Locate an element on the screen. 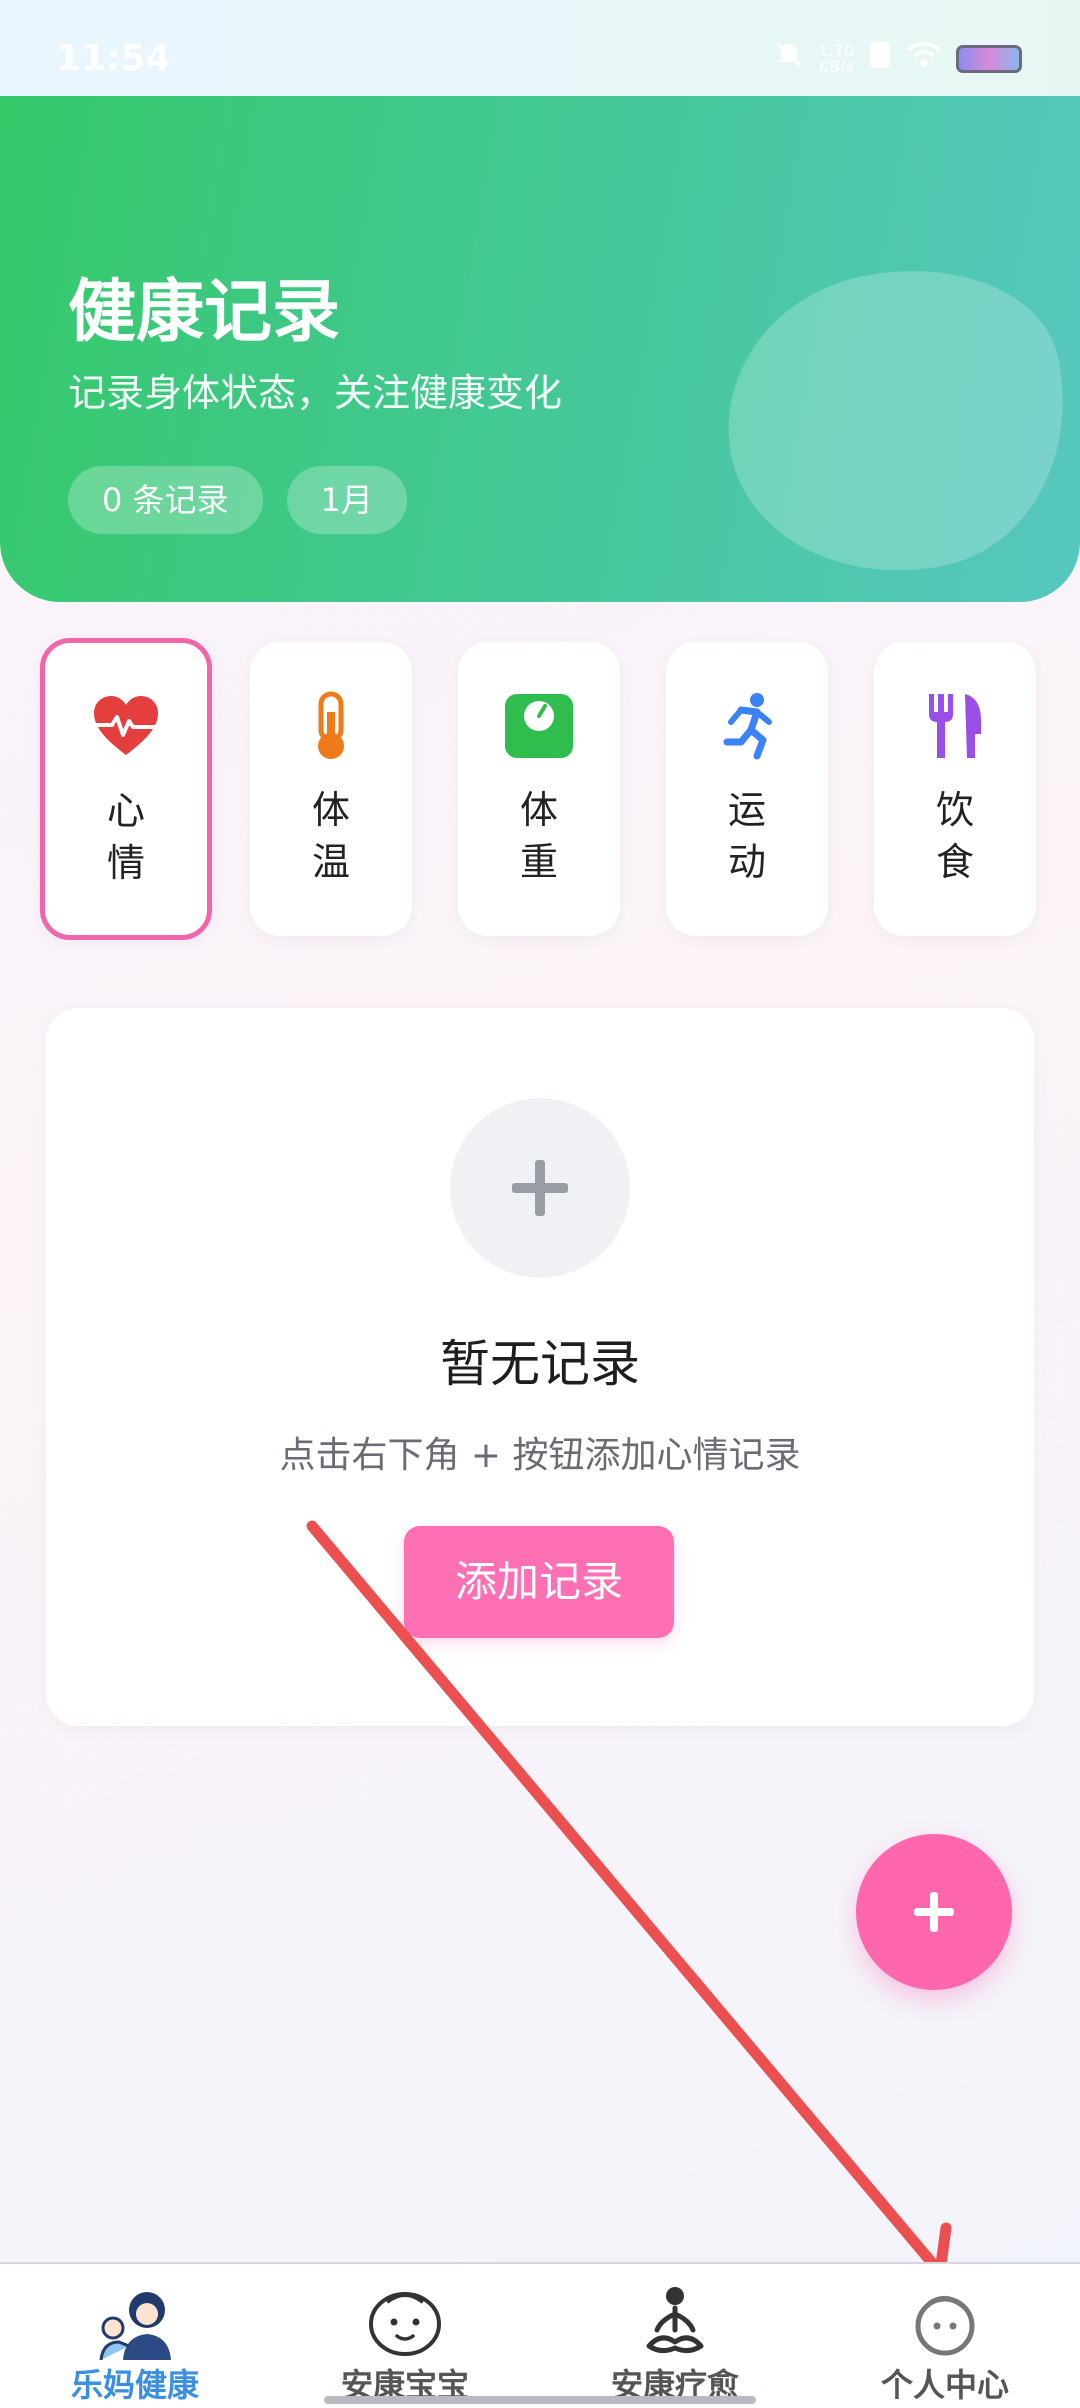  decorative-blob is located at coordinates (890, 420).